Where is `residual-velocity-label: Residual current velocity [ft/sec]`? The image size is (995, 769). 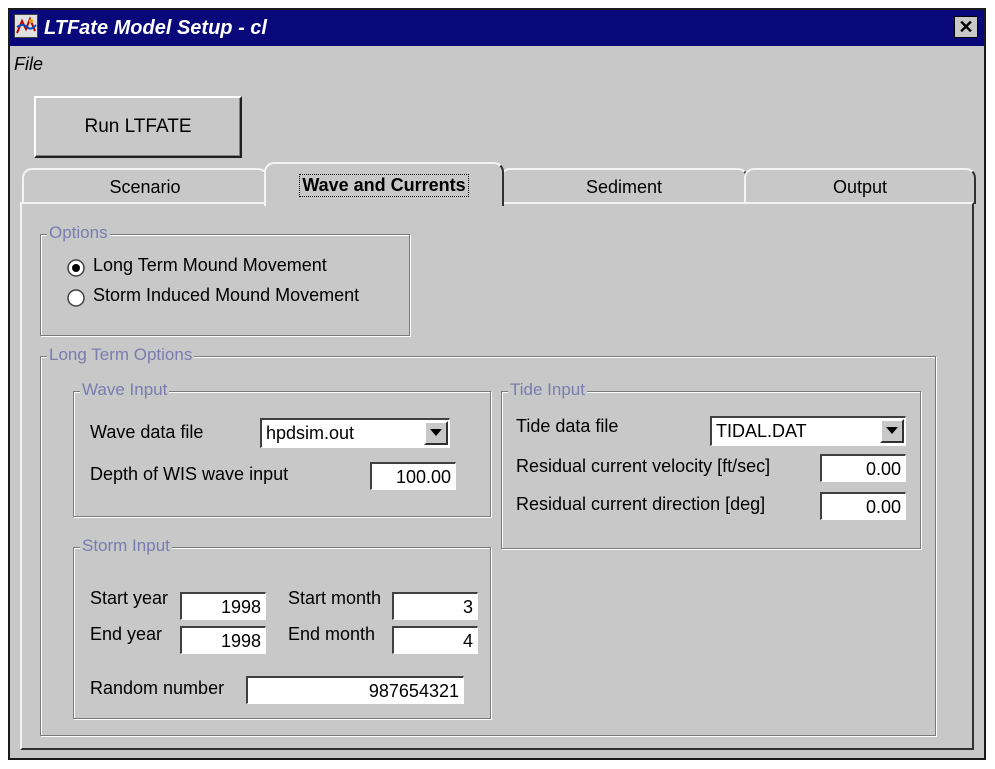
residual-velocity-label: Residual current velocity [ft/sec] is located at coordinates (643, 466).